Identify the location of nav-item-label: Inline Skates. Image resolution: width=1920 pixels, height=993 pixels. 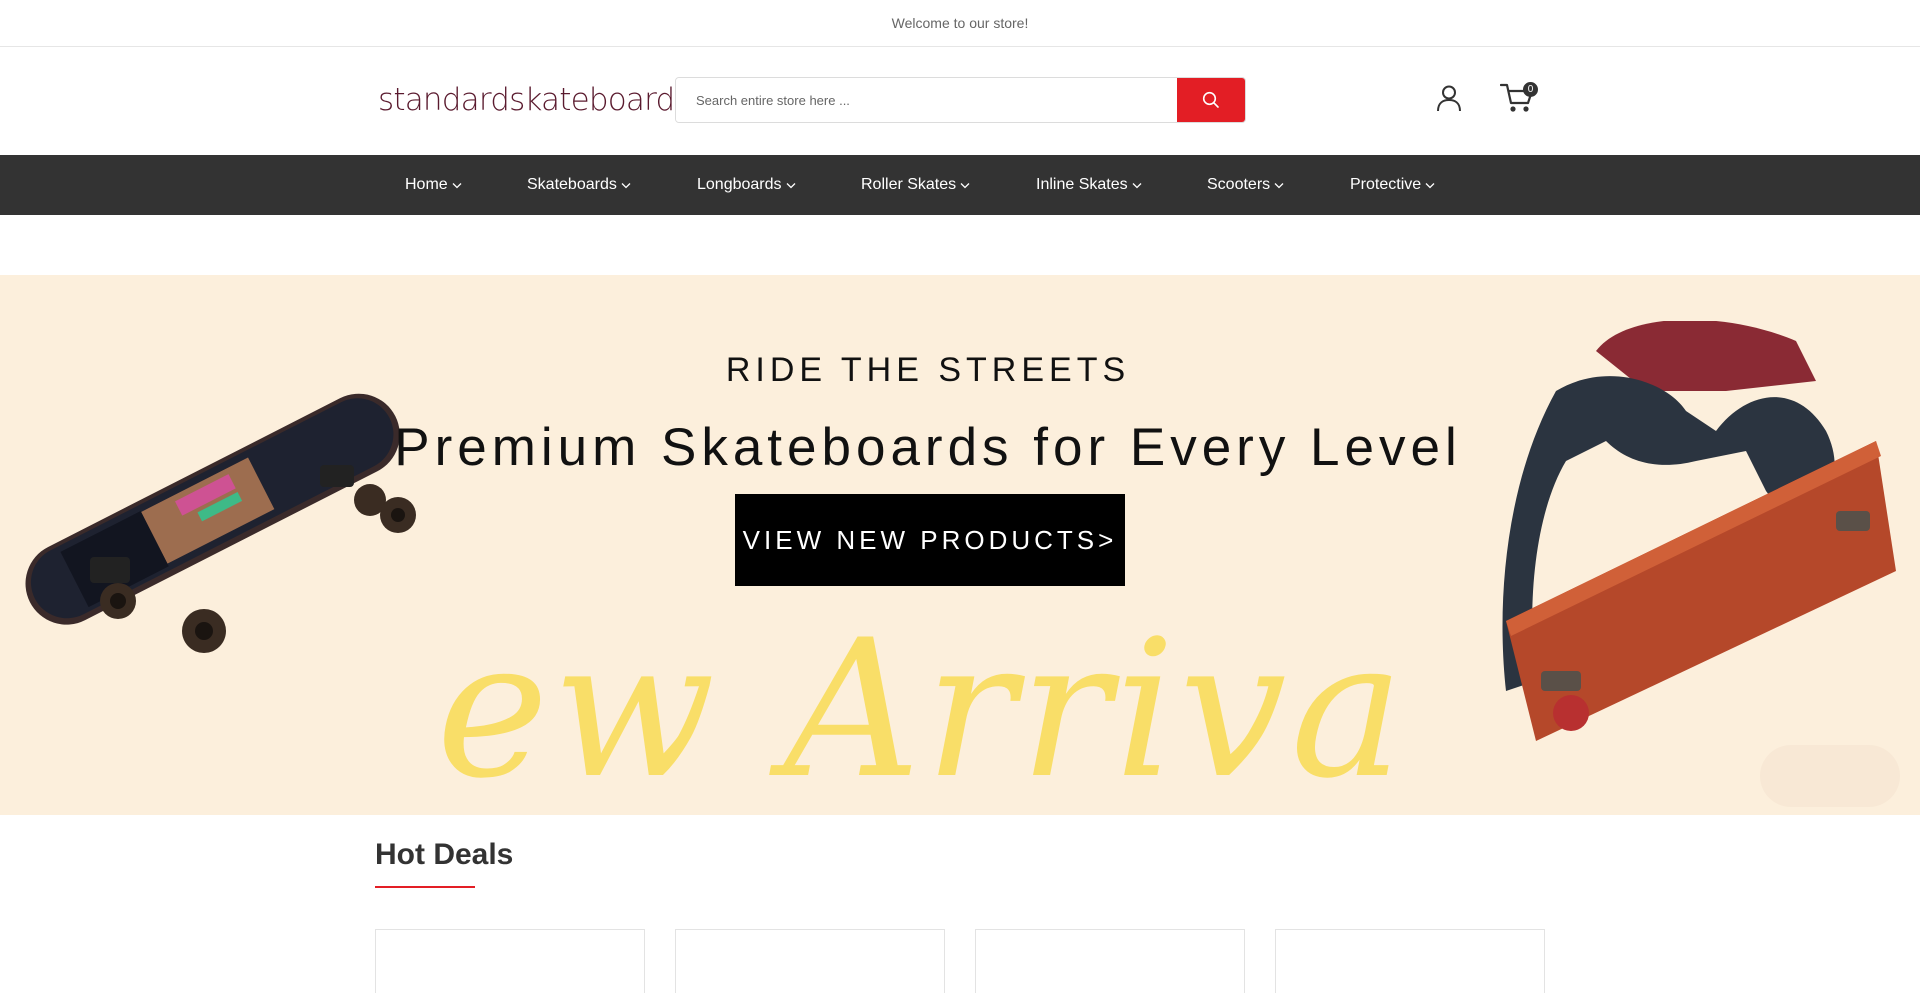
(1082, 184).